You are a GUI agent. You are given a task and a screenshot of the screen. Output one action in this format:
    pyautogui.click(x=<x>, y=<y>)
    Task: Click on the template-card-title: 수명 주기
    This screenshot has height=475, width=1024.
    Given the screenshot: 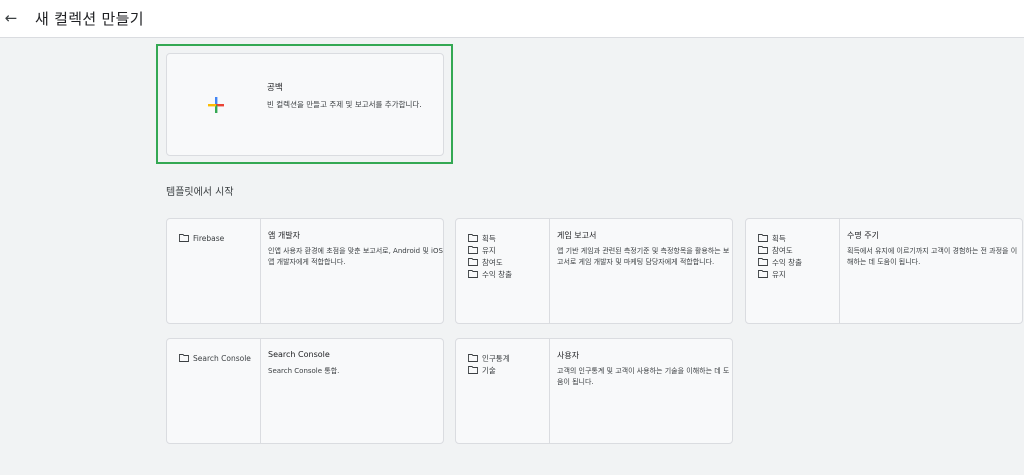 What is the action you would take?
    pyautogui.click(x=863, y=235)
    